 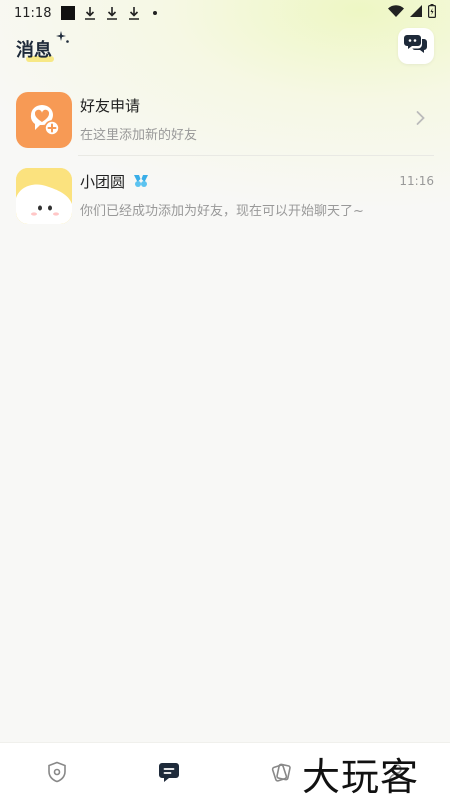 I want to click on cards-icon, so click(x=281, y=772).